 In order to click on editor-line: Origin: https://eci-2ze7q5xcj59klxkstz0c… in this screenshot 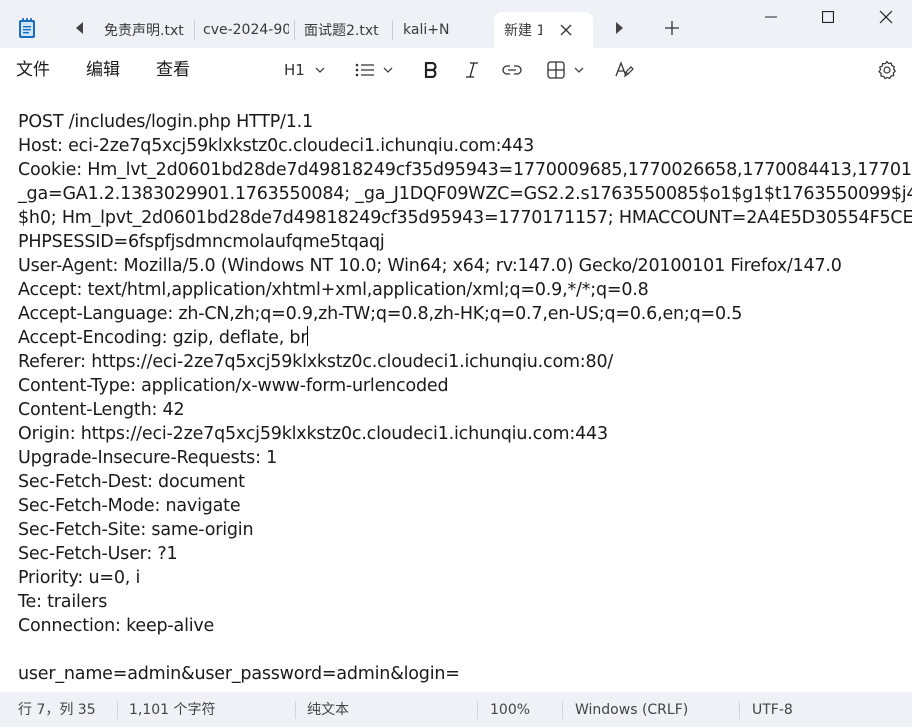, I will do `click(313, 434)`.